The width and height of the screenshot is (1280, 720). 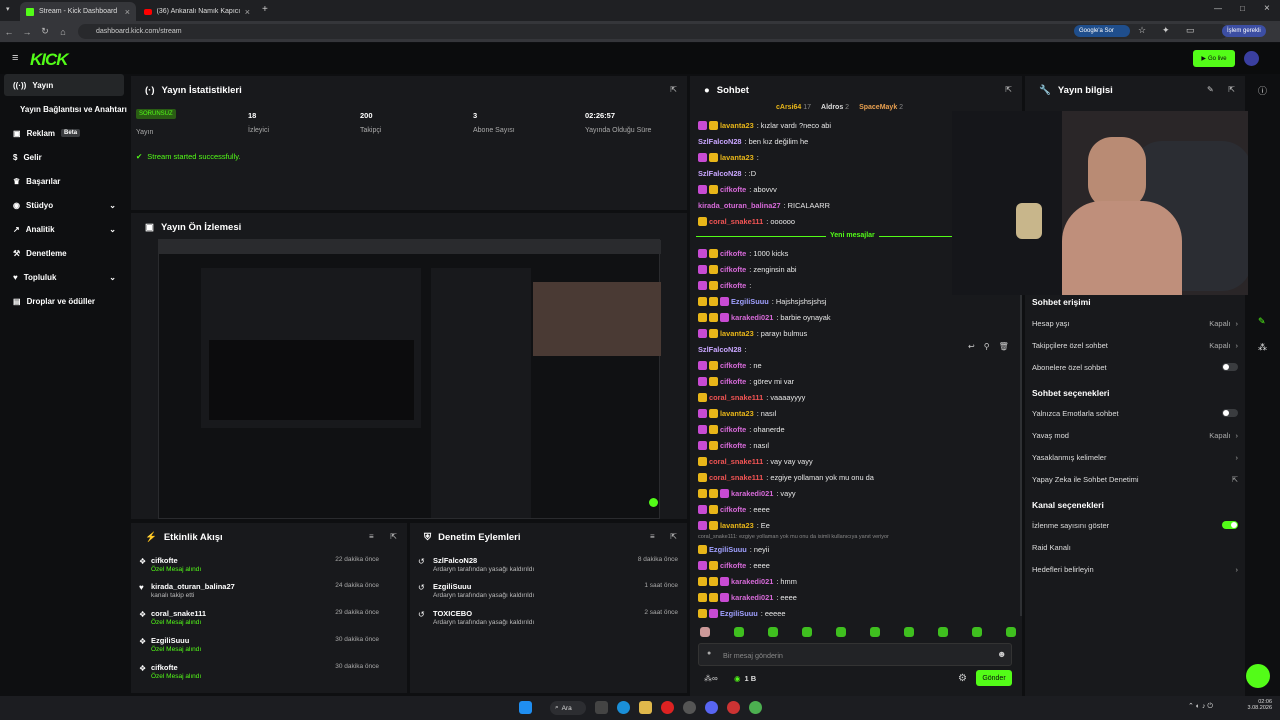 What do you see at coordinates (64, 301) in the screenshot?
I see `sidebar-item-droplar: ▤ Droplar ve ödüller` at bounding box center [64, 301].